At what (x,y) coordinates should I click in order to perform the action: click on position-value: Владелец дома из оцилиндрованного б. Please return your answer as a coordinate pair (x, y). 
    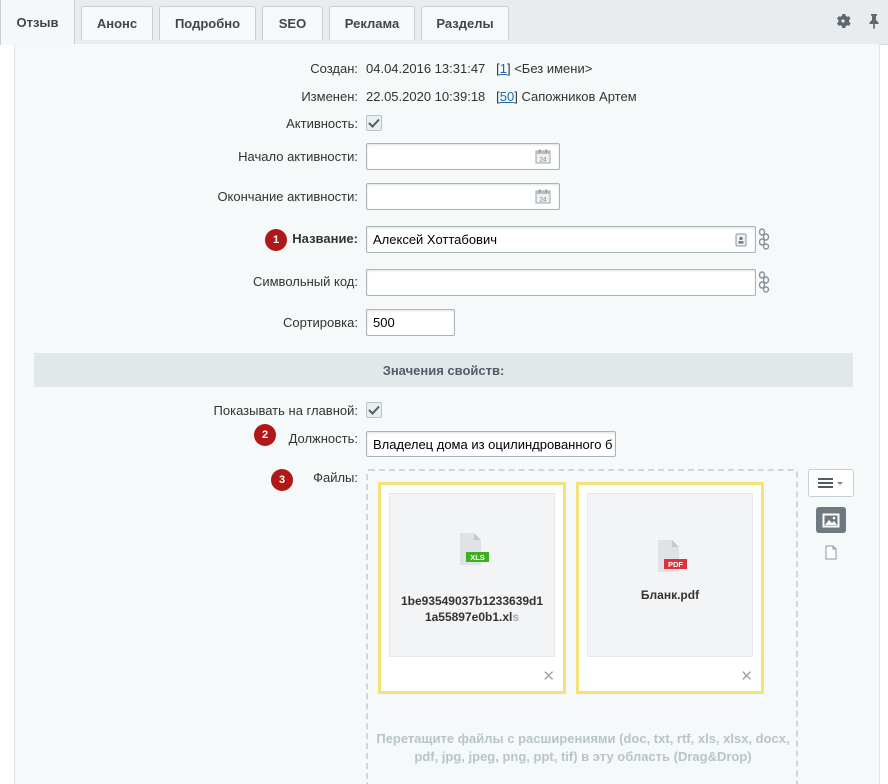
    Looking at the image, I should click on (493, 444).